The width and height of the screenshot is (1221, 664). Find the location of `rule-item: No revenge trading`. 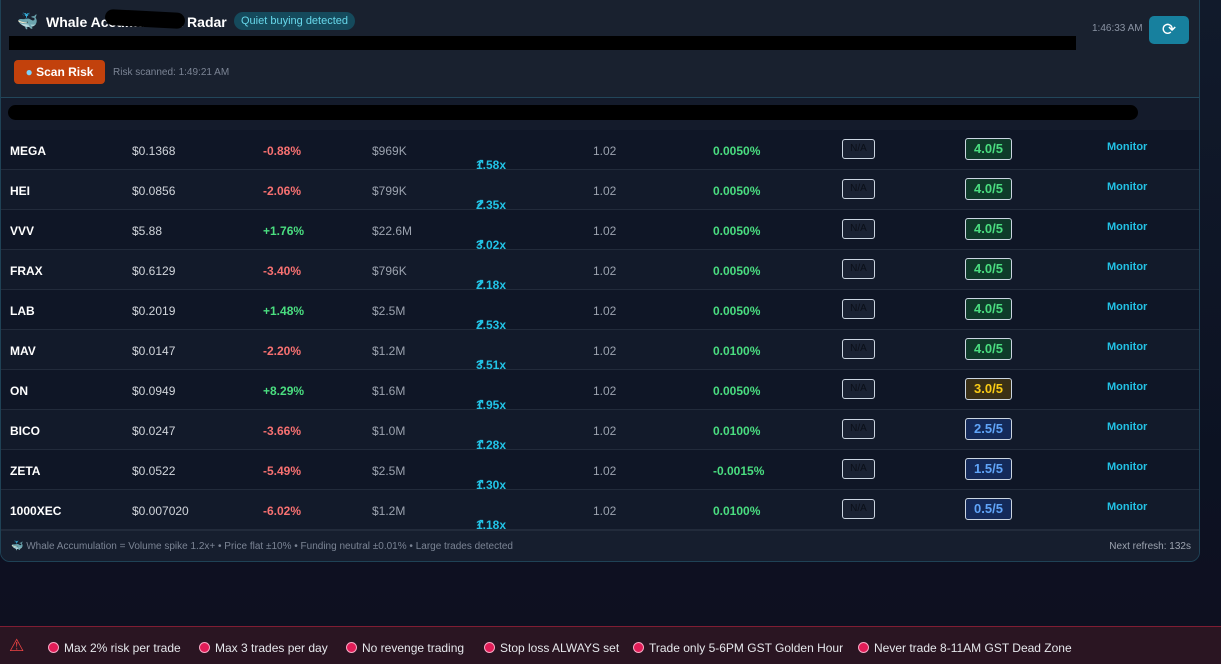

rule-item: No revenge trading is located at coordinates (405, 648).